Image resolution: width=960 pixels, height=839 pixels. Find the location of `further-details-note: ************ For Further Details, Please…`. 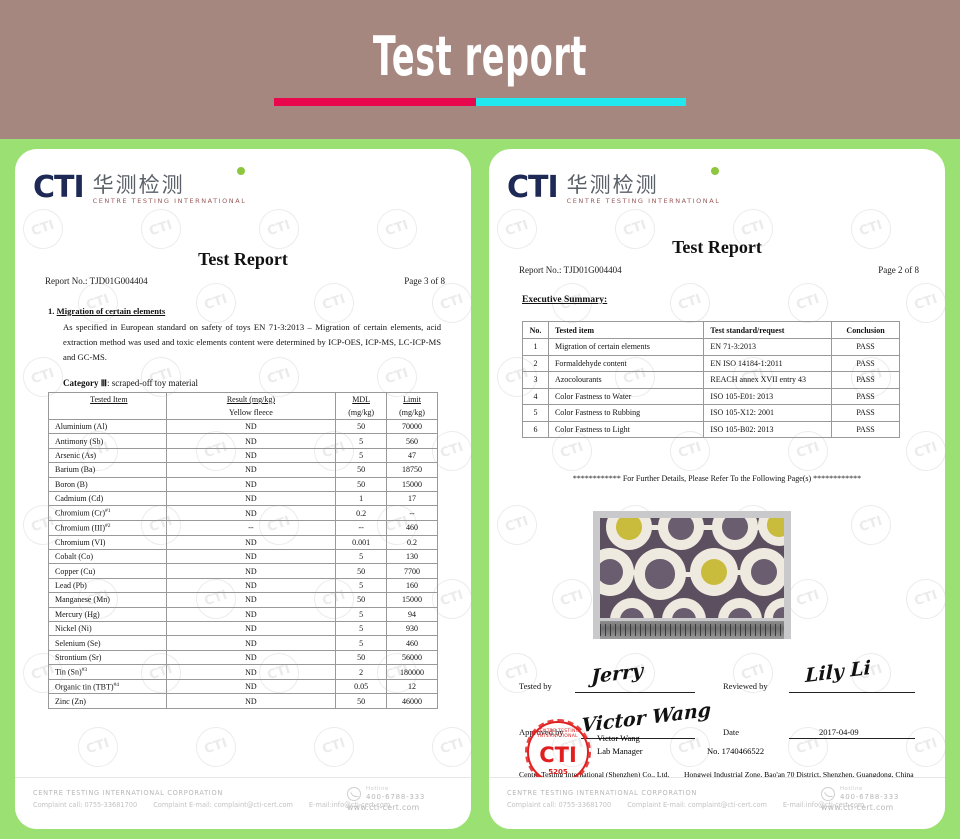

further-details-note: ************ For Further Details, Please… is located at coordinates (717, 478).